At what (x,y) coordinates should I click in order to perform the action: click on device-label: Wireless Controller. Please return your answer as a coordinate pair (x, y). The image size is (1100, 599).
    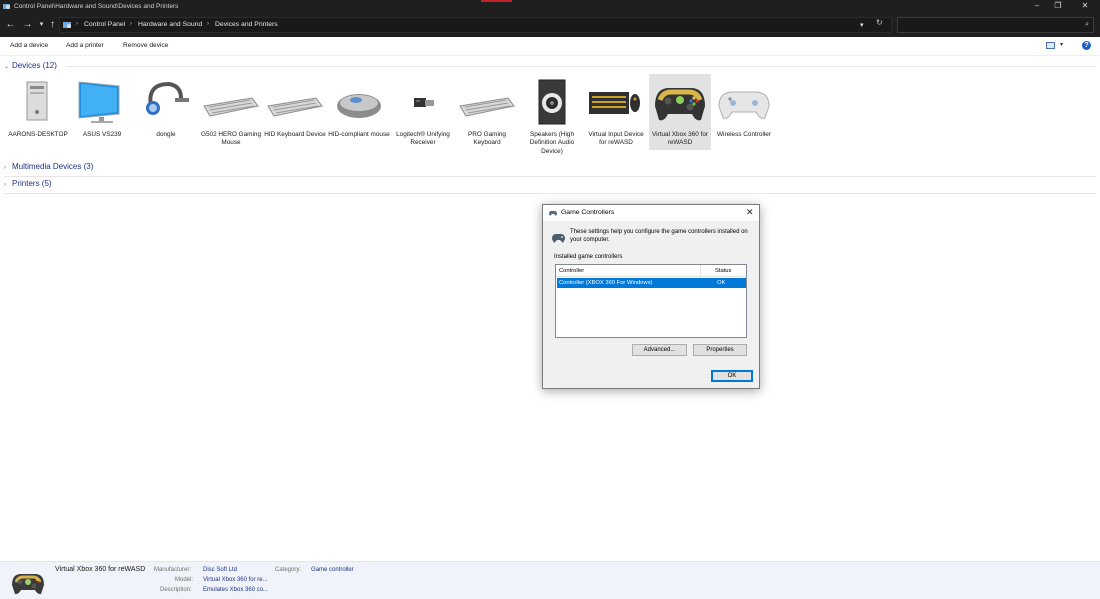
    Looking at the image, I should click on (744, 134).